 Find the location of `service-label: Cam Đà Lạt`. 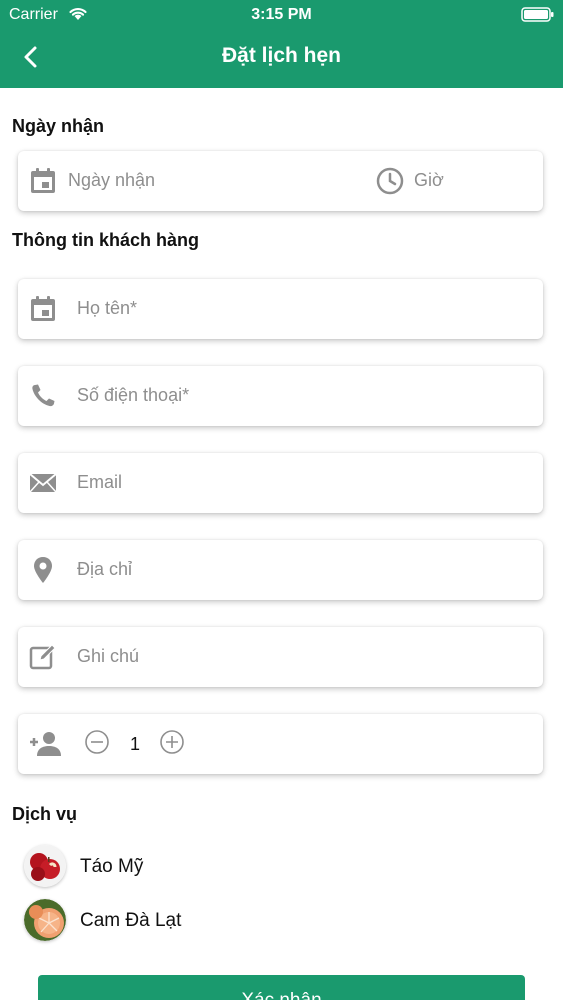

service-label: Cam Đà Lạt is located at coordinates (131, 920).